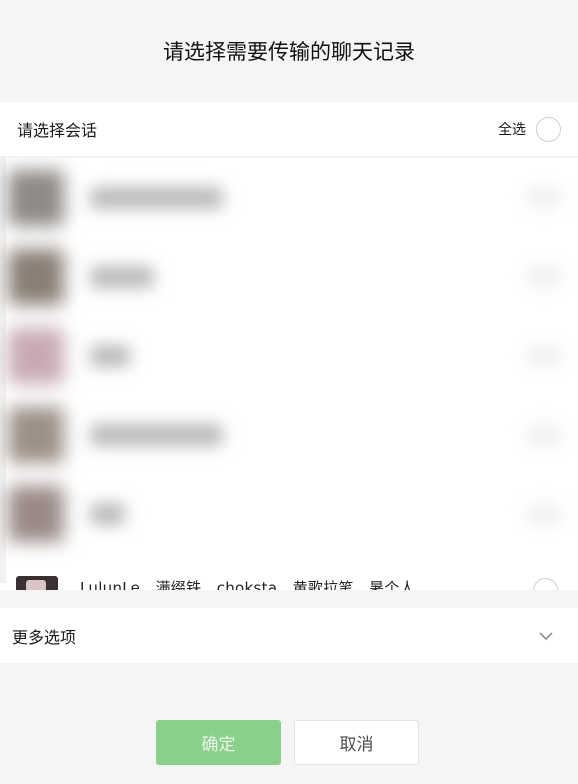 The width and height of the screenshot is (578, 784). I want to click on conversation-row-partial: LulunLe、满缀铁、choksta、黄歌拉笔、暑个人, so click(289, 579).